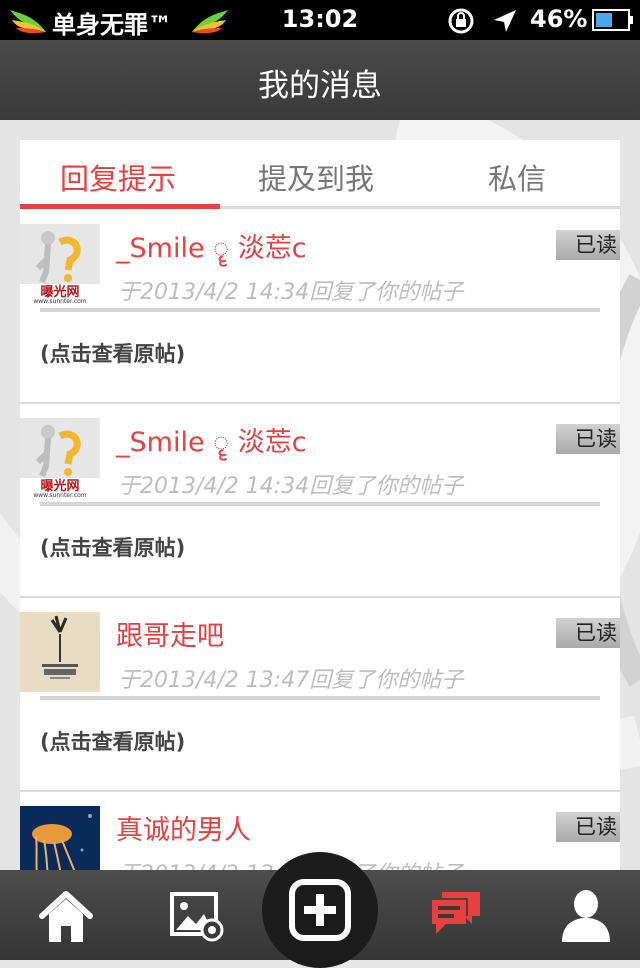 This screenshot has height=968, width=640. What do you see at coordinates (183, 827) in the screenshot?
I see `username: 真诚的男人` at bounding box center [183, 827].